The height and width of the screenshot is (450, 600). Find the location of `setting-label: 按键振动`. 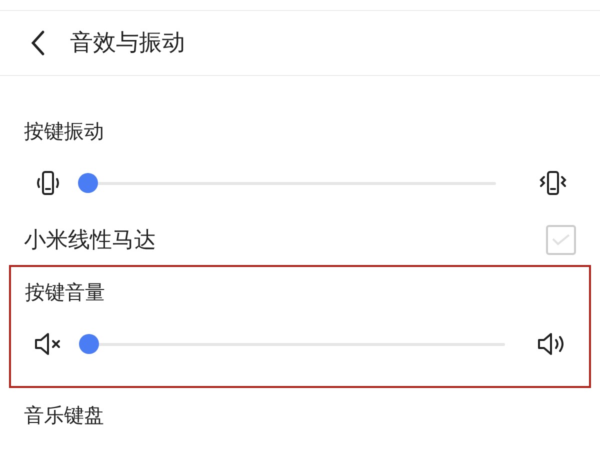

setting-label: 按键振动 is located at coordinates (64, 131).